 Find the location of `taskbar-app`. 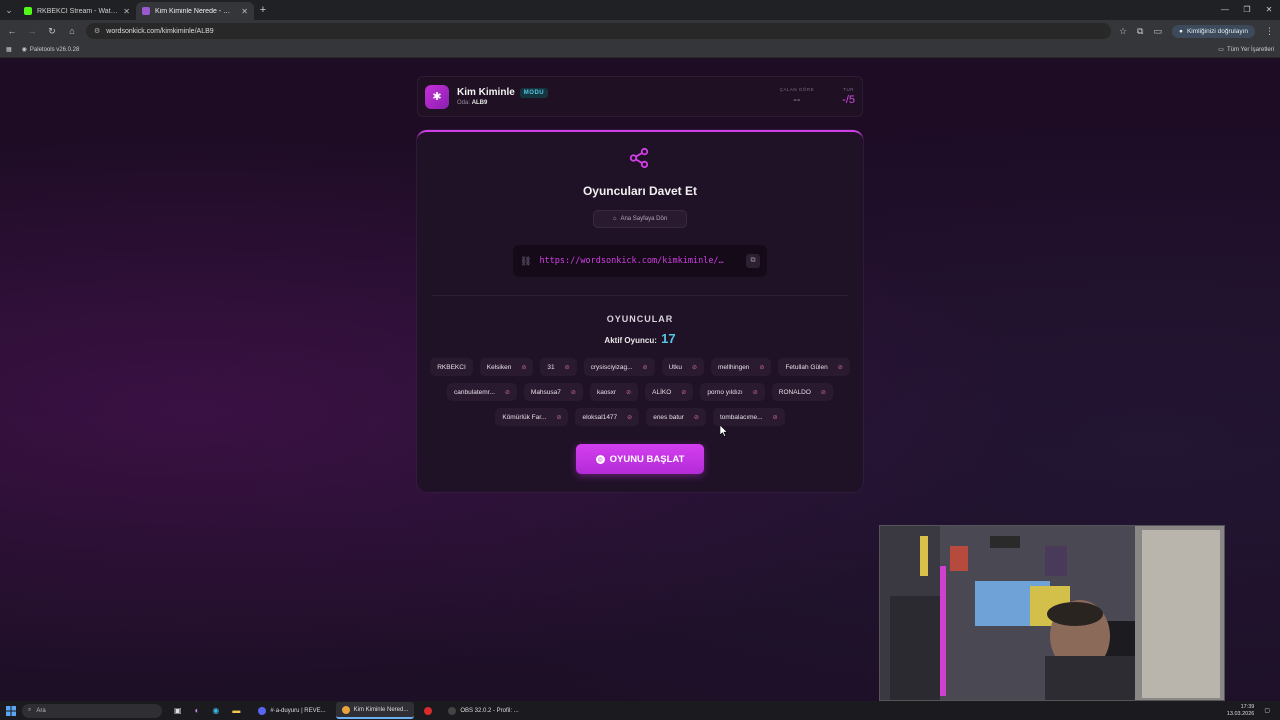

taskbar-app is located at coordinates (428, 710).